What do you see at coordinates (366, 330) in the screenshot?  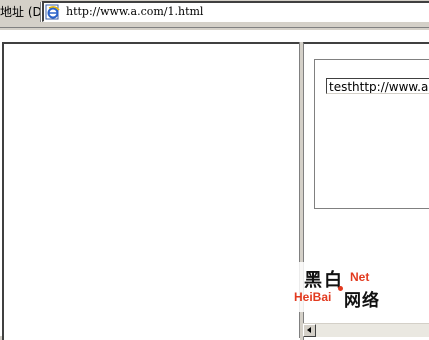 I see `horizontal-scrollbar` at bounding box center [366, 330].